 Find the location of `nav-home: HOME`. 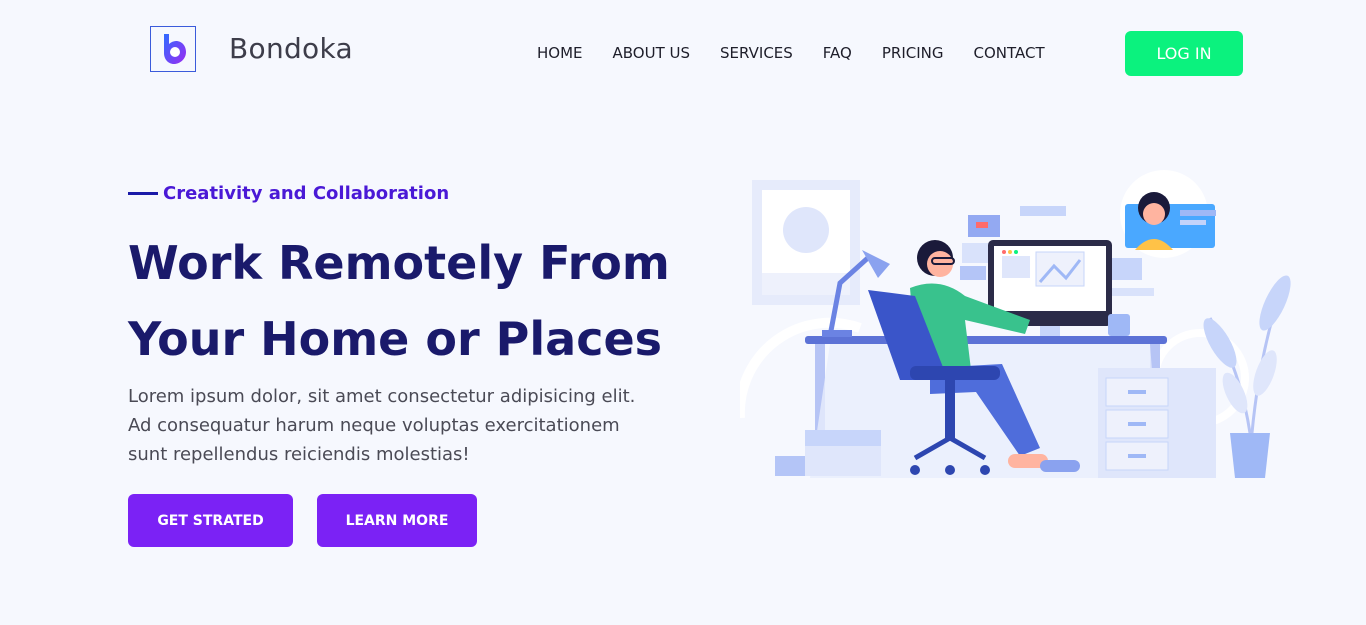

nav-home: HOME is located at coordinates (560, 53).